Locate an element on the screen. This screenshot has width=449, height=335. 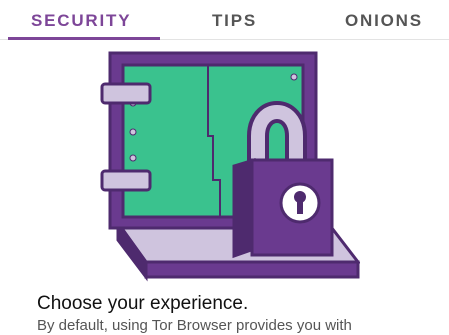
tab-bar: SECURITY TIPS ONIONS is located at coordinates (224, 20).